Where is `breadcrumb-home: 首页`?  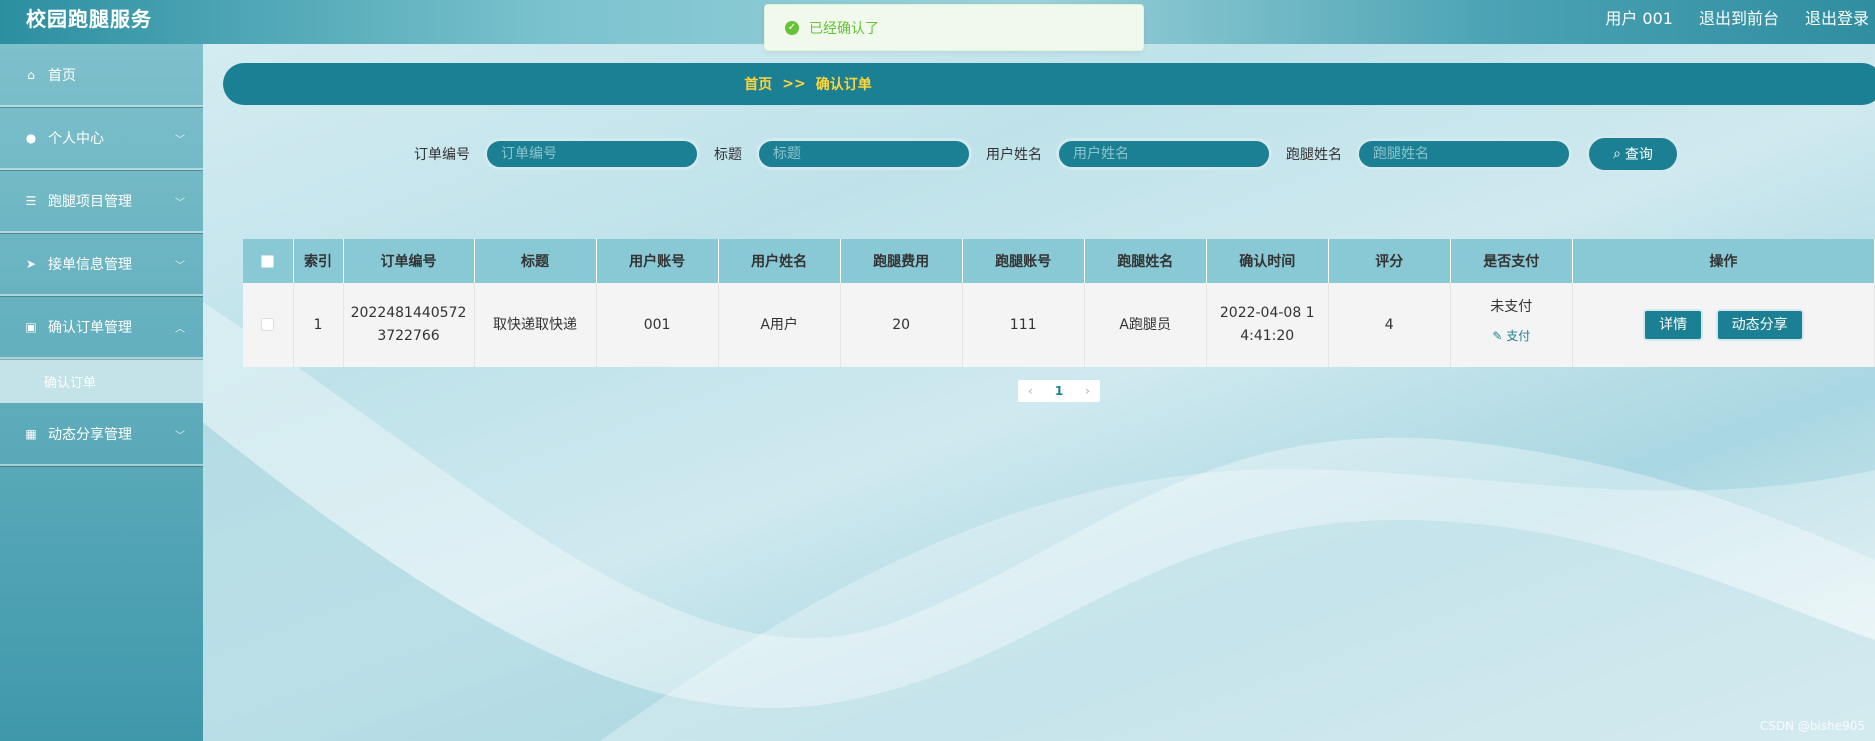
breadcrumb-home: 首页 is located at coordinates (758, 84).